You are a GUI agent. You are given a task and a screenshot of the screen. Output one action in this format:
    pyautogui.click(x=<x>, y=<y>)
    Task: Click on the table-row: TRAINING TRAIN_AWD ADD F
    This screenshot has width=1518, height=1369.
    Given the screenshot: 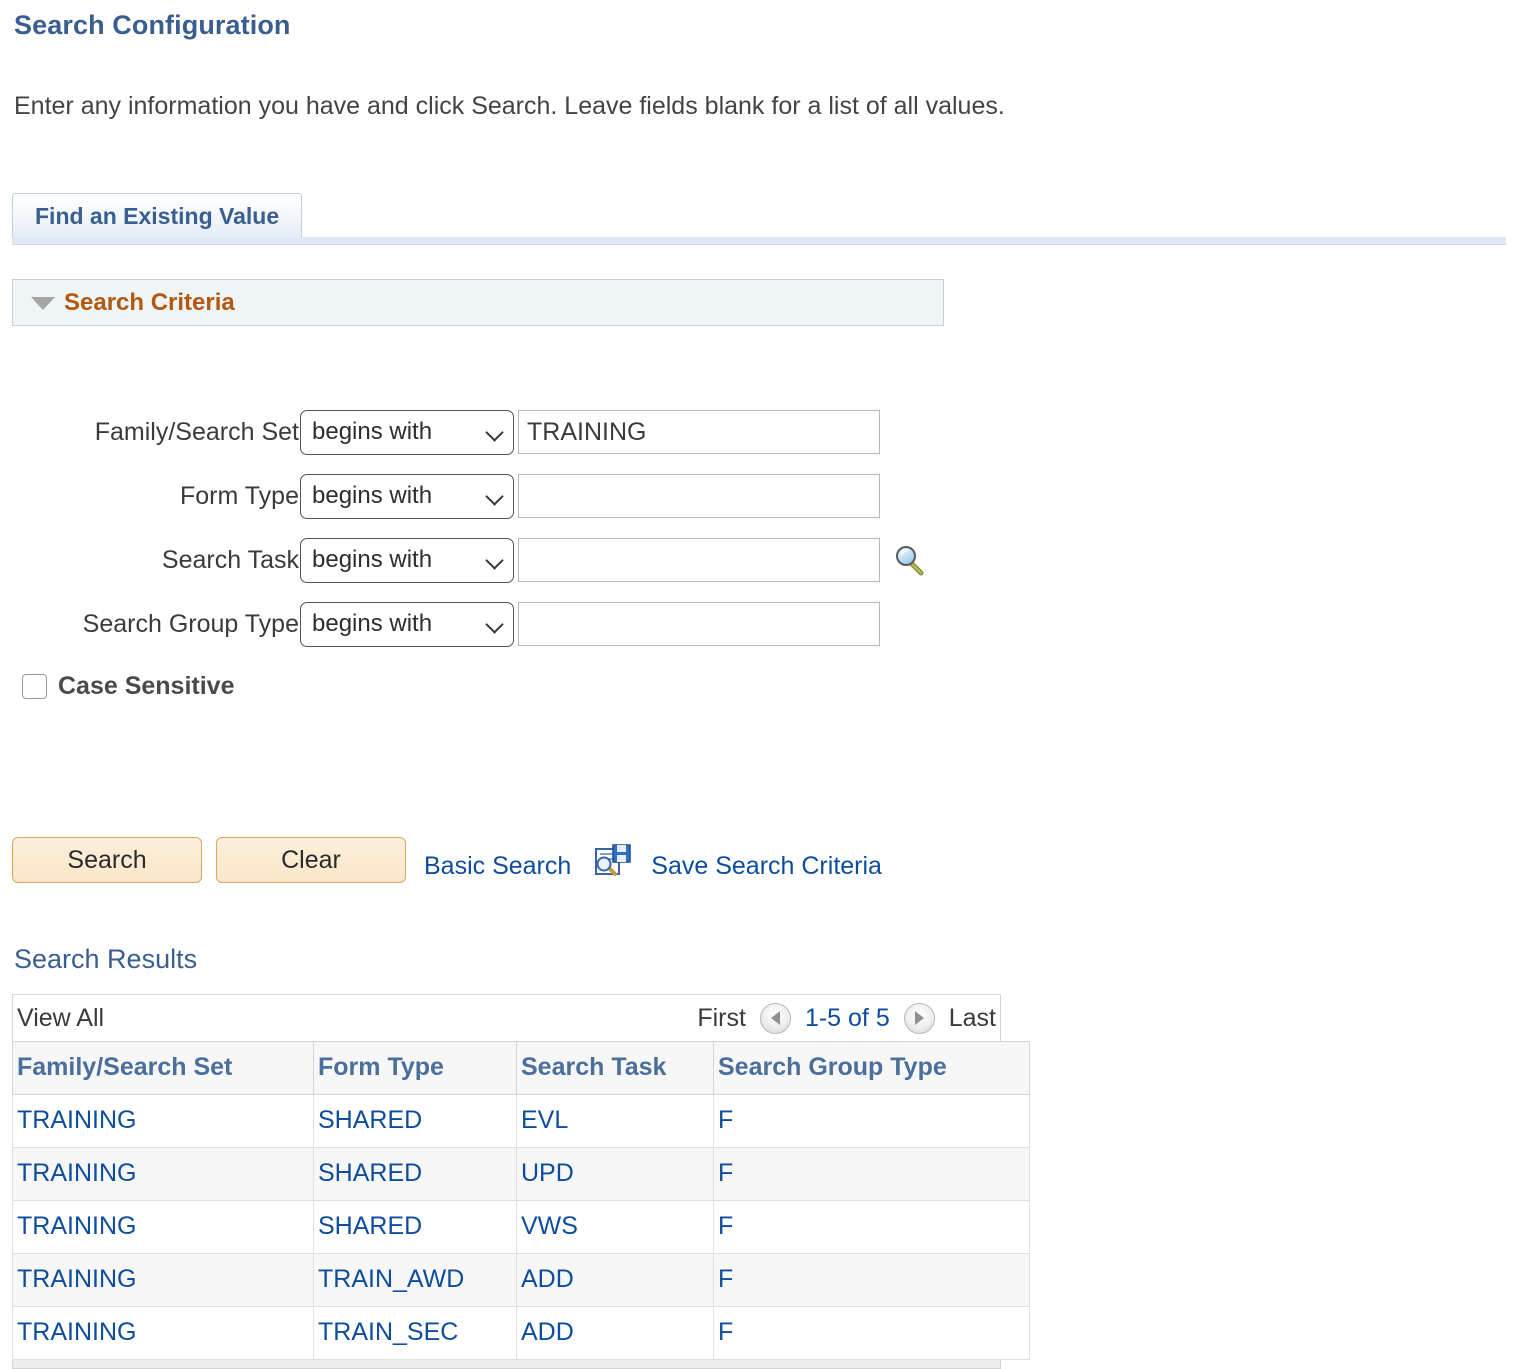 What is the action you would take?
    pyautogui.click(x=521, y=1280)
    